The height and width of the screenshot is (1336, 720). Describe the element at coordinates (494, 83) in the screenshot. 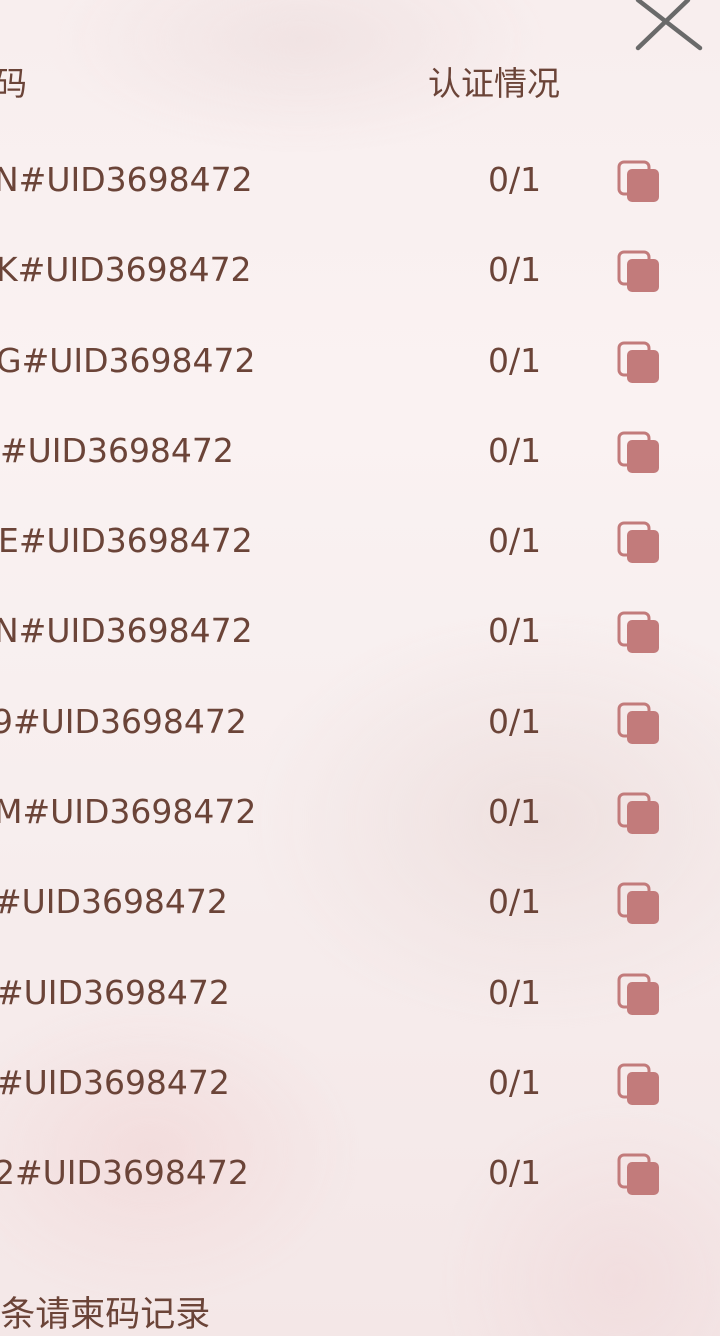

I see `status-column-header: 认证情况` at that location.